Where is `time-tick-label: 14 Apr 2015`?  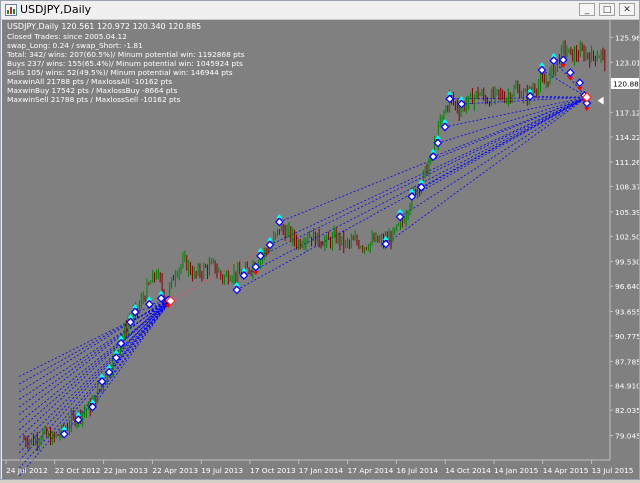
time-tick-label: 14 Apr 2015 is located at coordinates (566, 470).